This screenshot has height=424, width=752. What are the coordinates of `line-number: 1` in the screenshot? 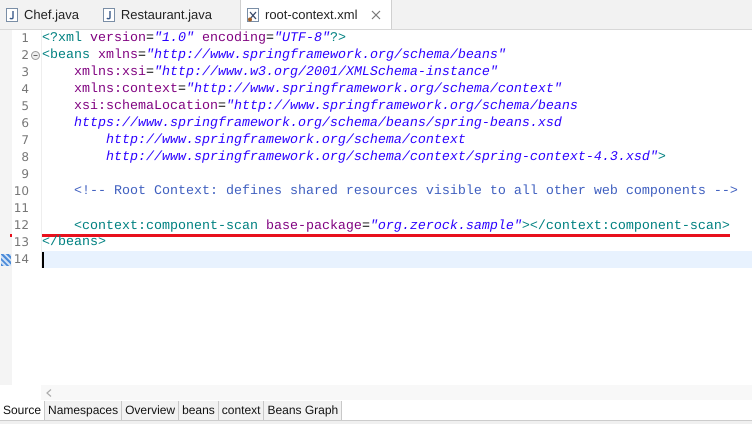 It's located at (24, 38).